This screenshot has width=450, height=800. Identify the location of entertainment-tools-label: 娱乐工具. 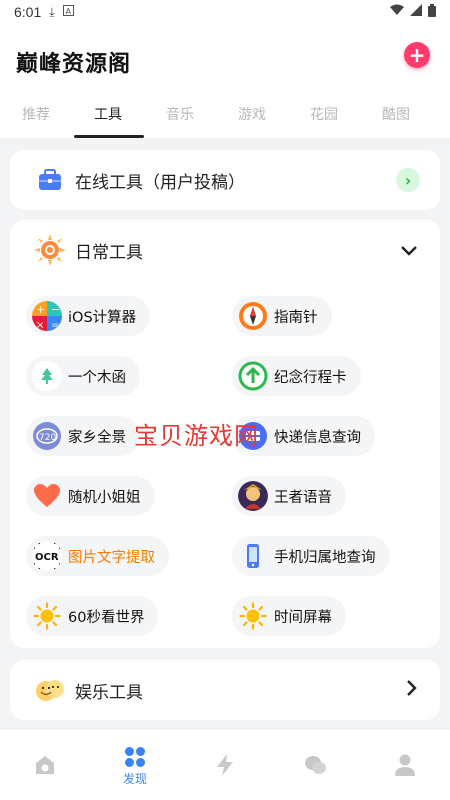
(109, 692).